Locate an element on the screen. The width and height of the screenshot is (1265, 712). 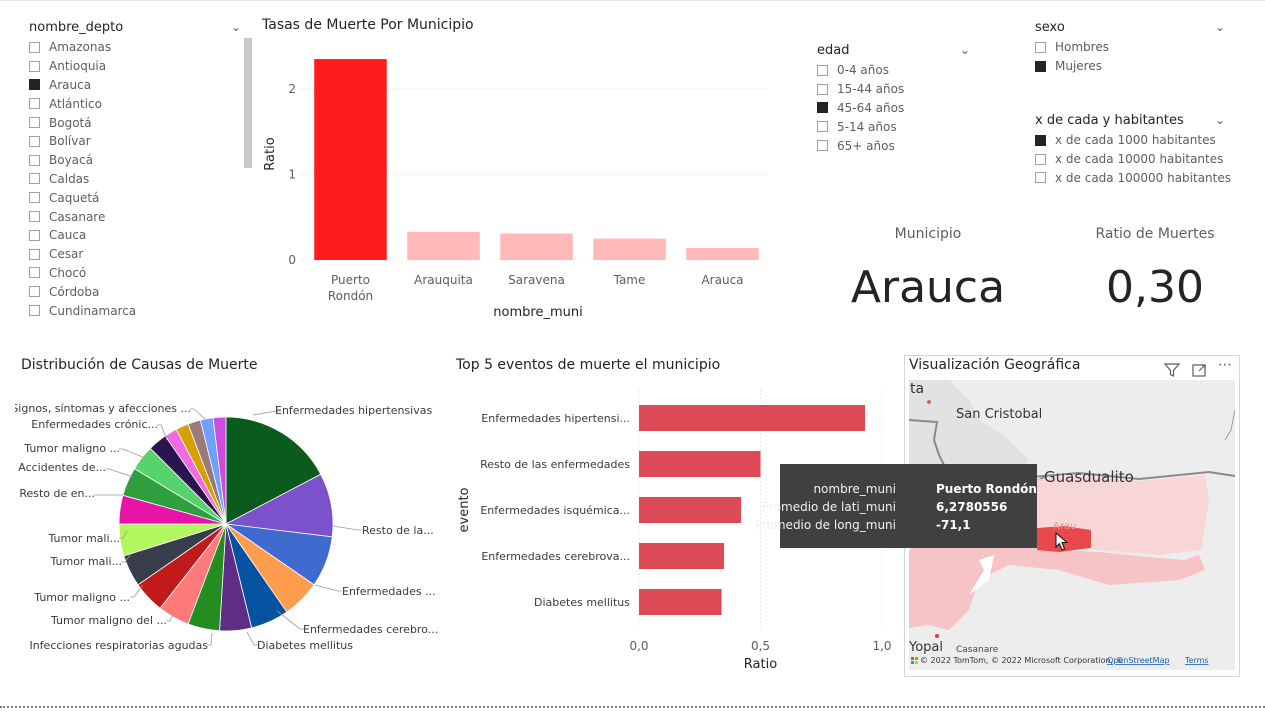
slicer-item-label: Arauca is located at coordinates (70, 84).